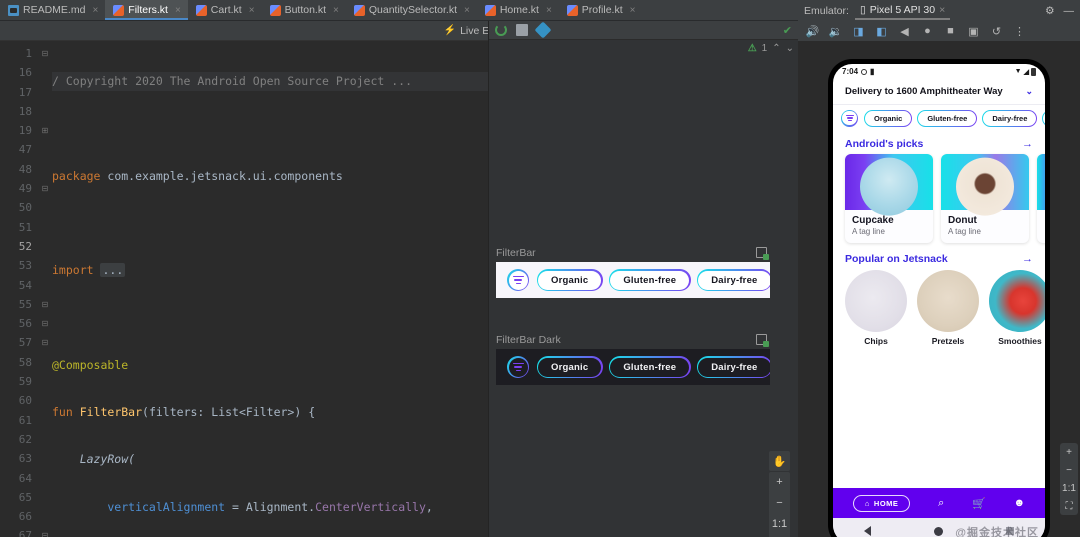 This screenshot has height=537, width=1080. I want to click on bottom-navigation-bar: ⌂ HOME ⌕ 🛒 ☻, so click(939, 503).